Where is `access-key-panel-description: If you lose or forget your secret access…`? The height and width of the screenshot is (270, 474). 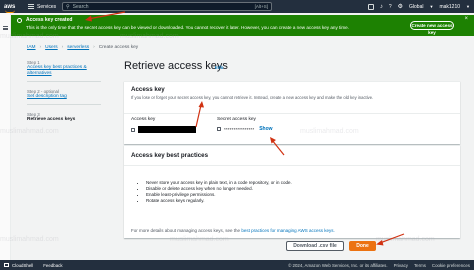 access-key-panel-description: If you lose or forget your secret access… is located at coordinates (252, 97).